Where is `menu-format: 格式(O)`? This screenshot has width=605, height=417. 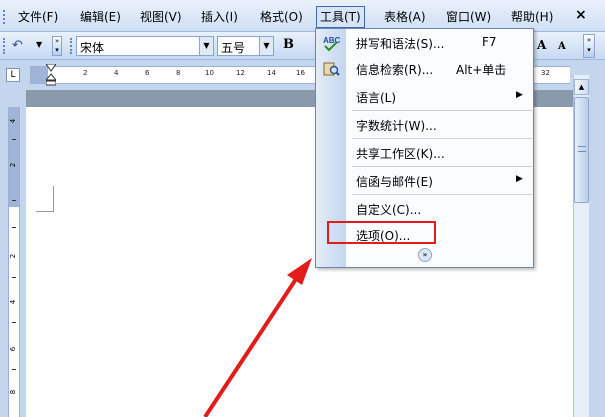 menu-format: 格式(O) is located at coordinates (281, 17).